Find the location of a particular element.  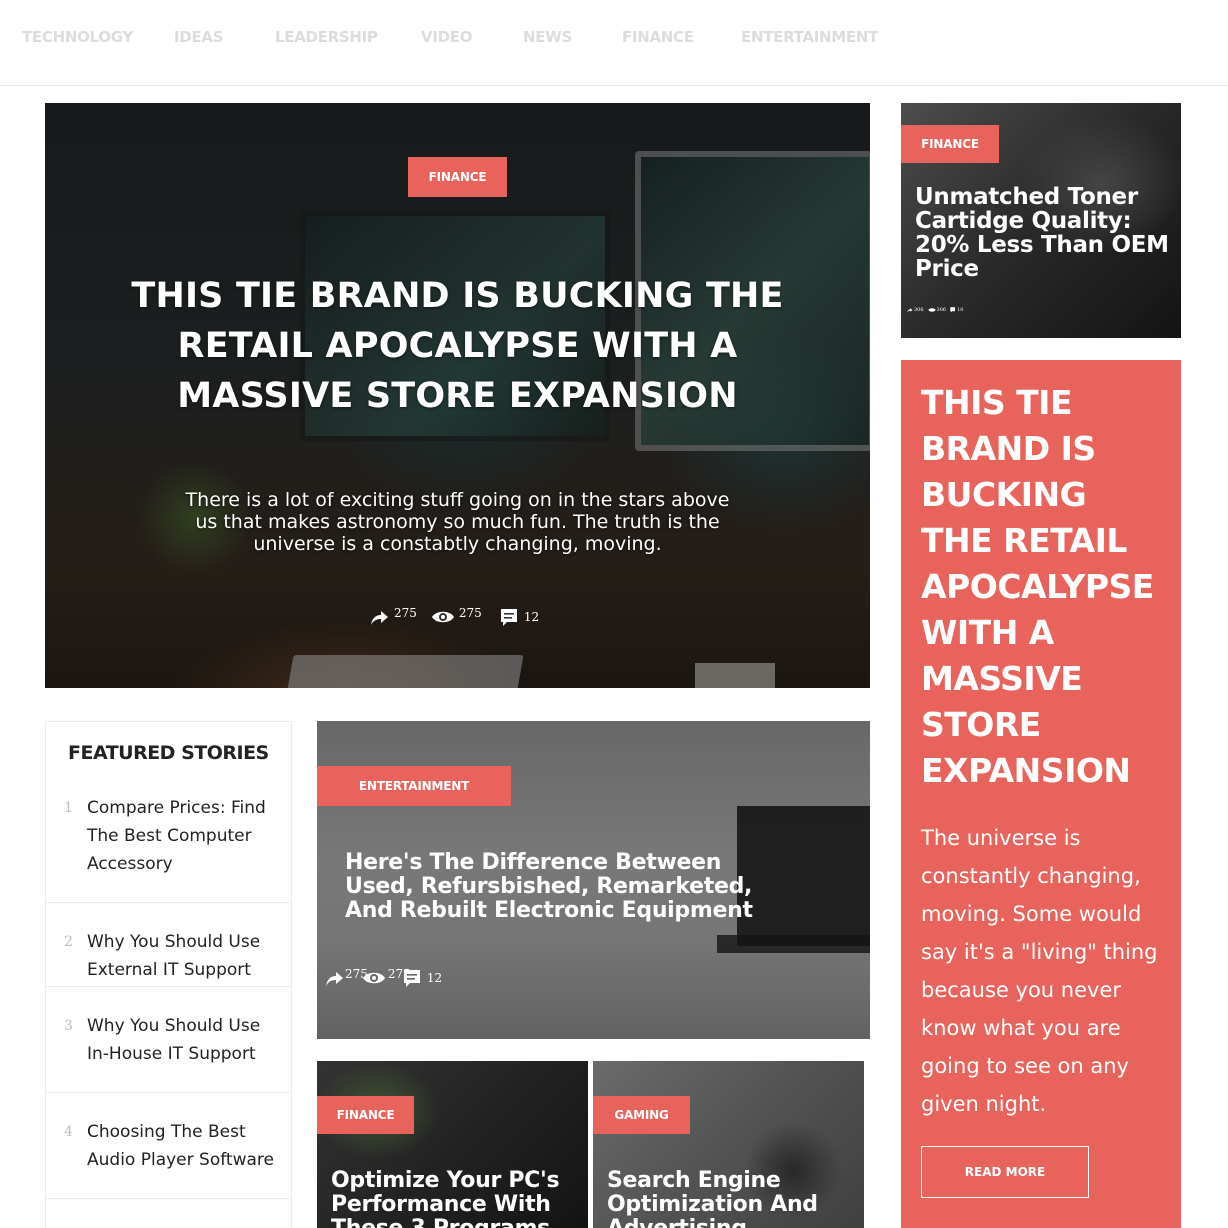

hero-comment-count: 12 is located at coordinates (531, 617).